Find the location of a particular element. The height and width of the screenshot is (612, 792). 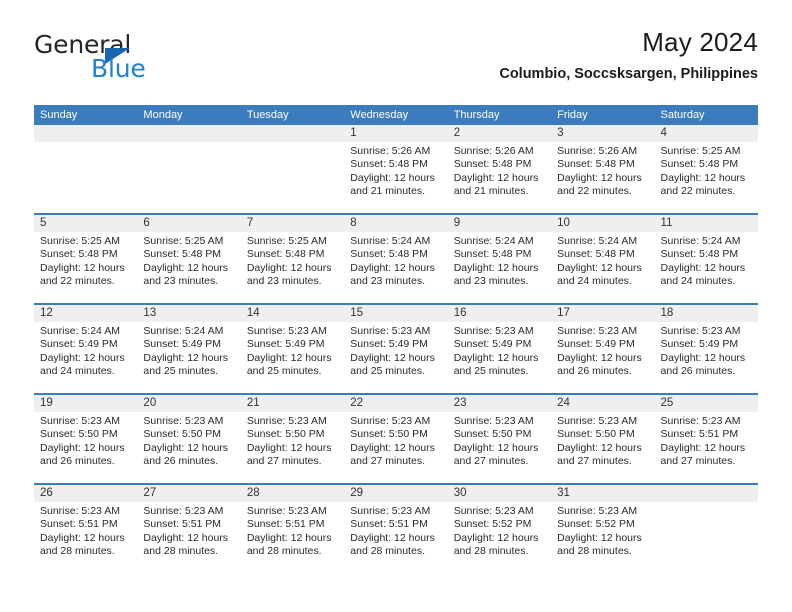

day-number: 15 is located at coordinates (396, 313).